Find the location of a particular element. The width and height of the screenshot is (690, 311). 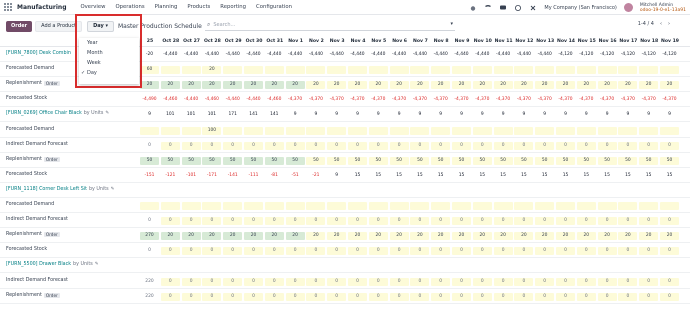

tools-icon is located at coordinates (533, 8).